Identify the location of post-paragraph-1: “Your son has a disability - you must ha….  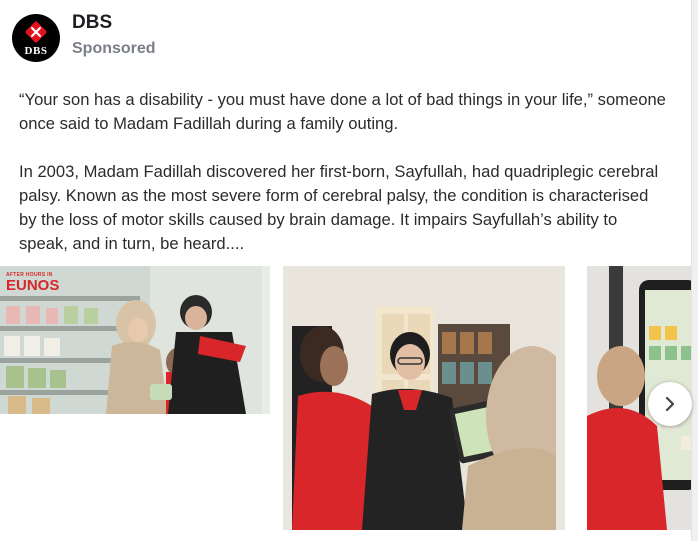
(342, 111).